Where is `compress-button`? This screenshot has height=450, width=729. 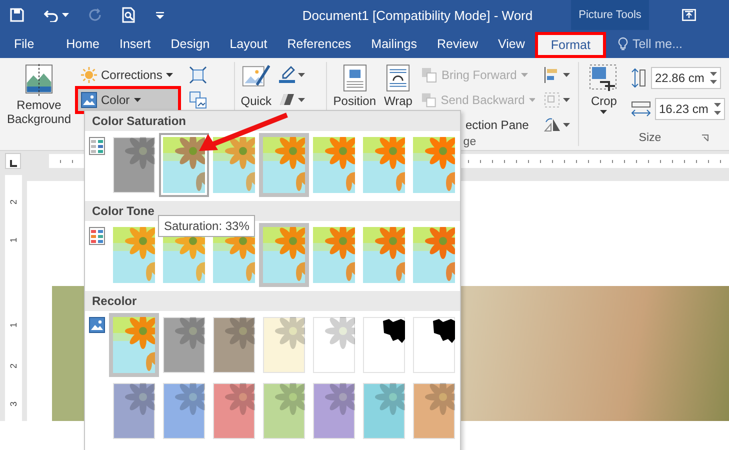
compress-button is located at coordinates (198, 75).